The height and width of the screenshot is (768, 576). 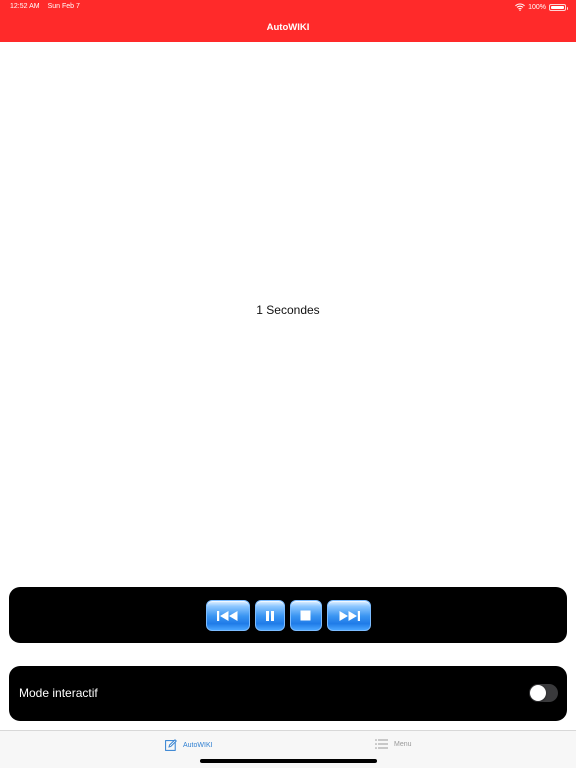 I want to click on status-date: Sun Feb 7, so click(x=63, y=6).